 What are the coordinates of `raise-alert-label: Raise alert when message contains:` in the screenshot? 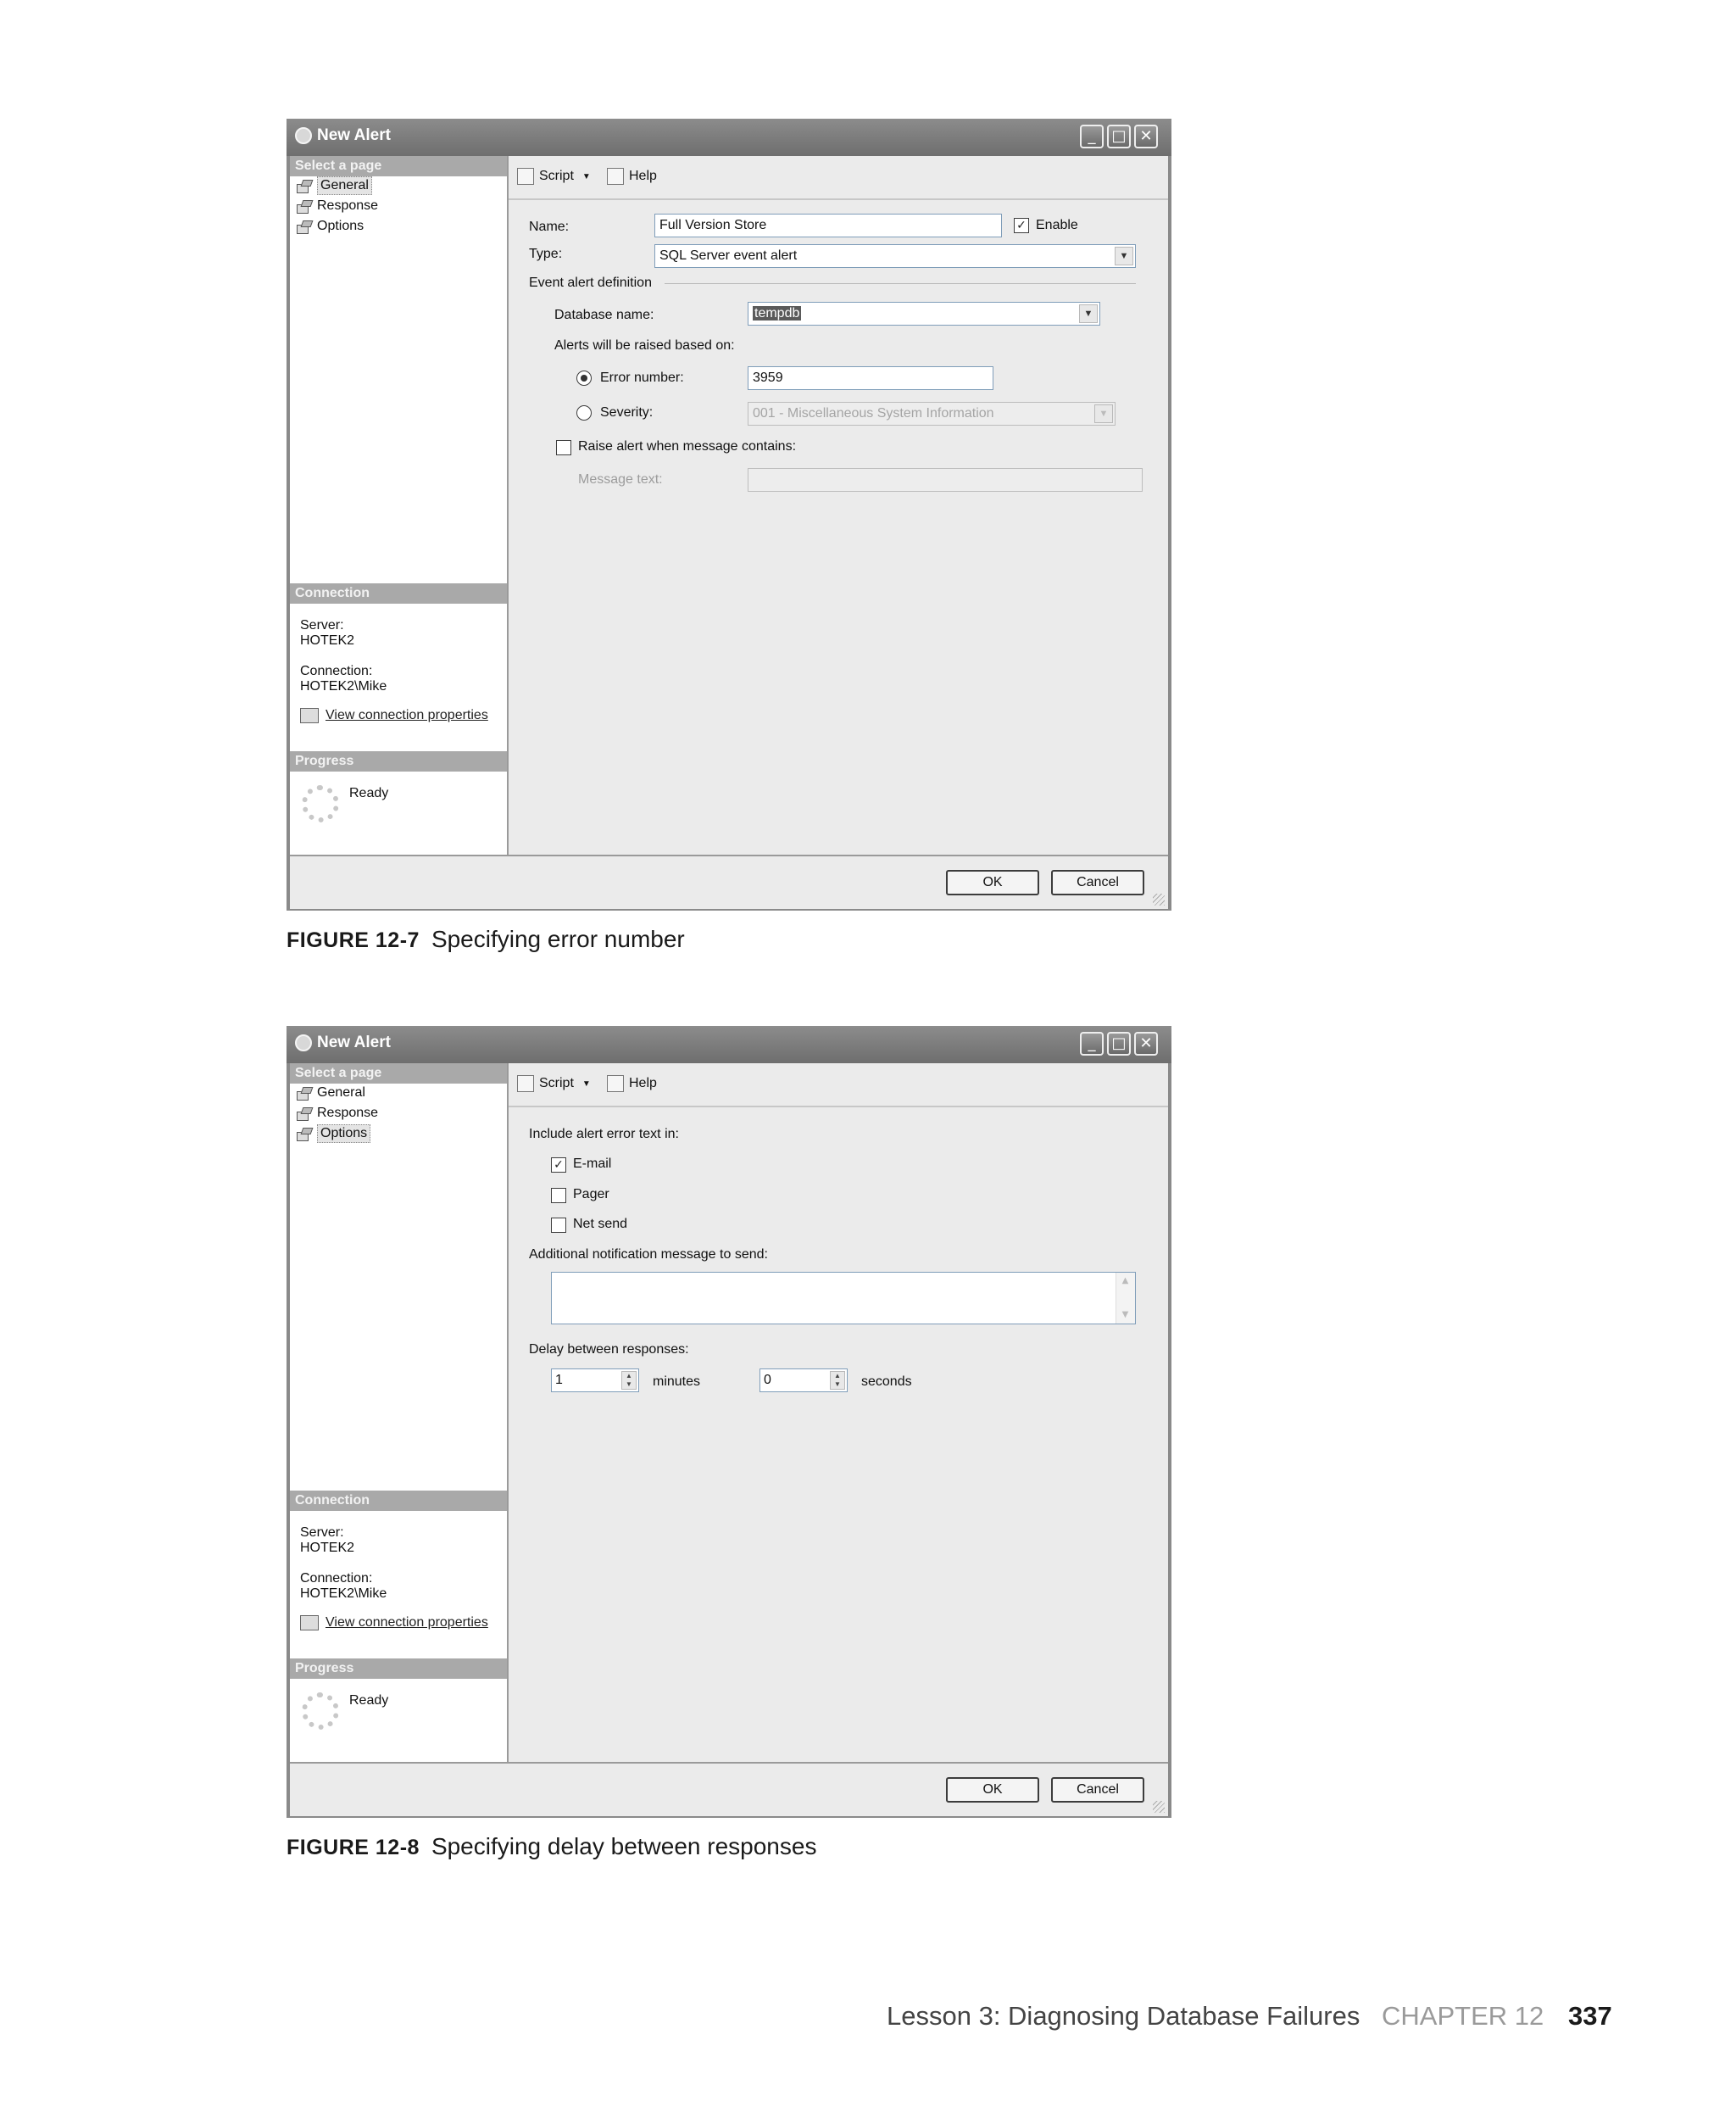 It's located at (687, 446).